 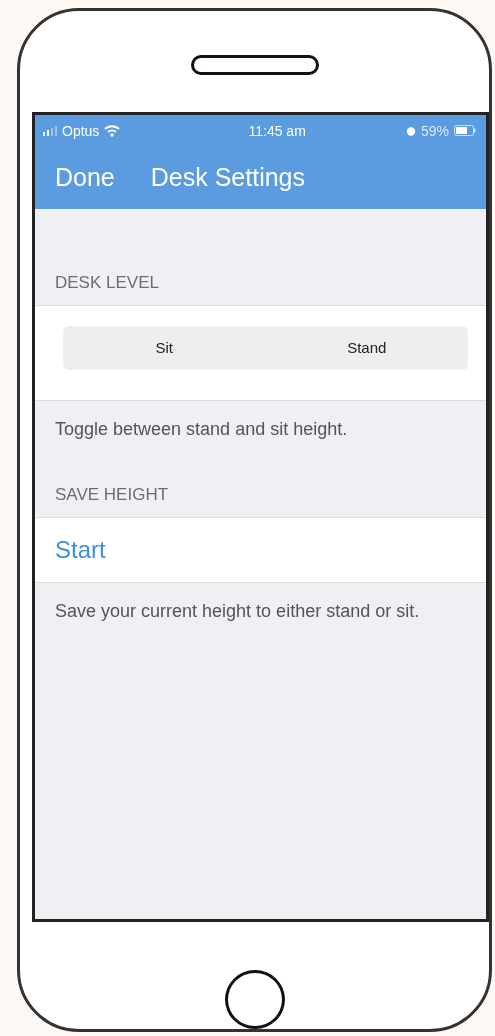 I want to click on signal-icon, so click(x=50, y=130).